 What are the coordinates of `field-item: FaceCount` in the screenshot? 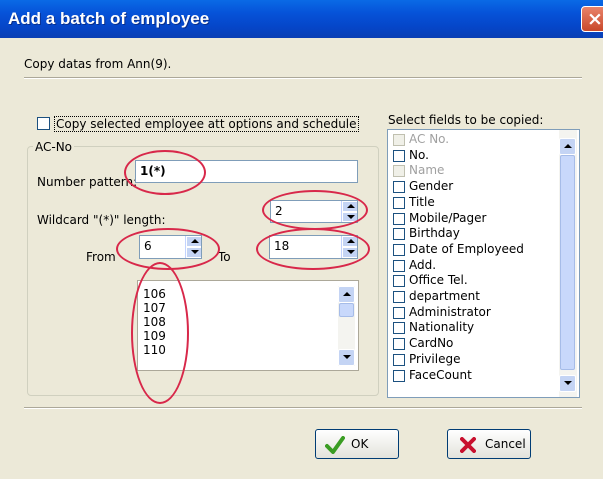 It's located at (473, 375).